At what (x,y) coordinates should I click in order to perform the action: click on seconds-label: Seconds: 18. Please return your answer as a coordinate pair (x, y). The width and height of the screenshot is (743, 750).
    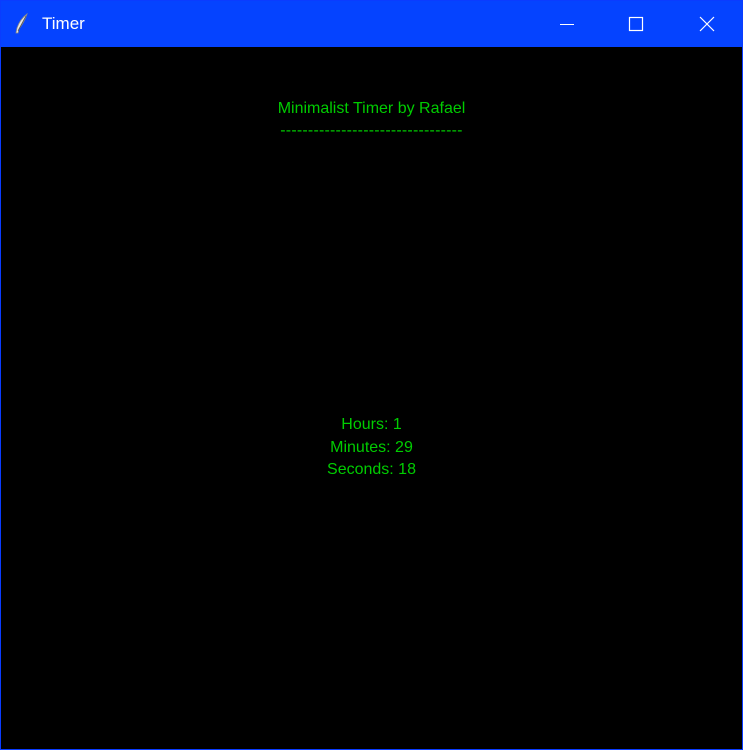
    Looking at the image, I should click on (371, 469).